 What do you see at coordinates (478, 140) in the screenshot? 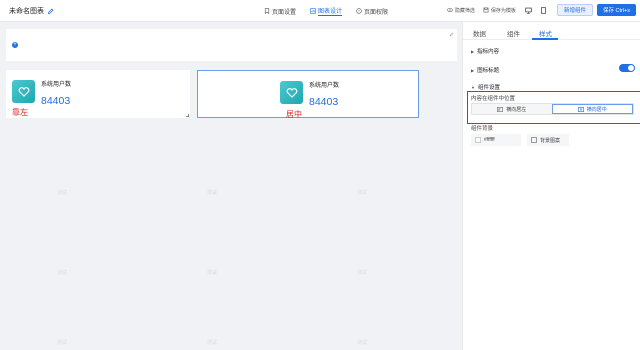
I see `color-swatch` at bounding box center [478, 140].